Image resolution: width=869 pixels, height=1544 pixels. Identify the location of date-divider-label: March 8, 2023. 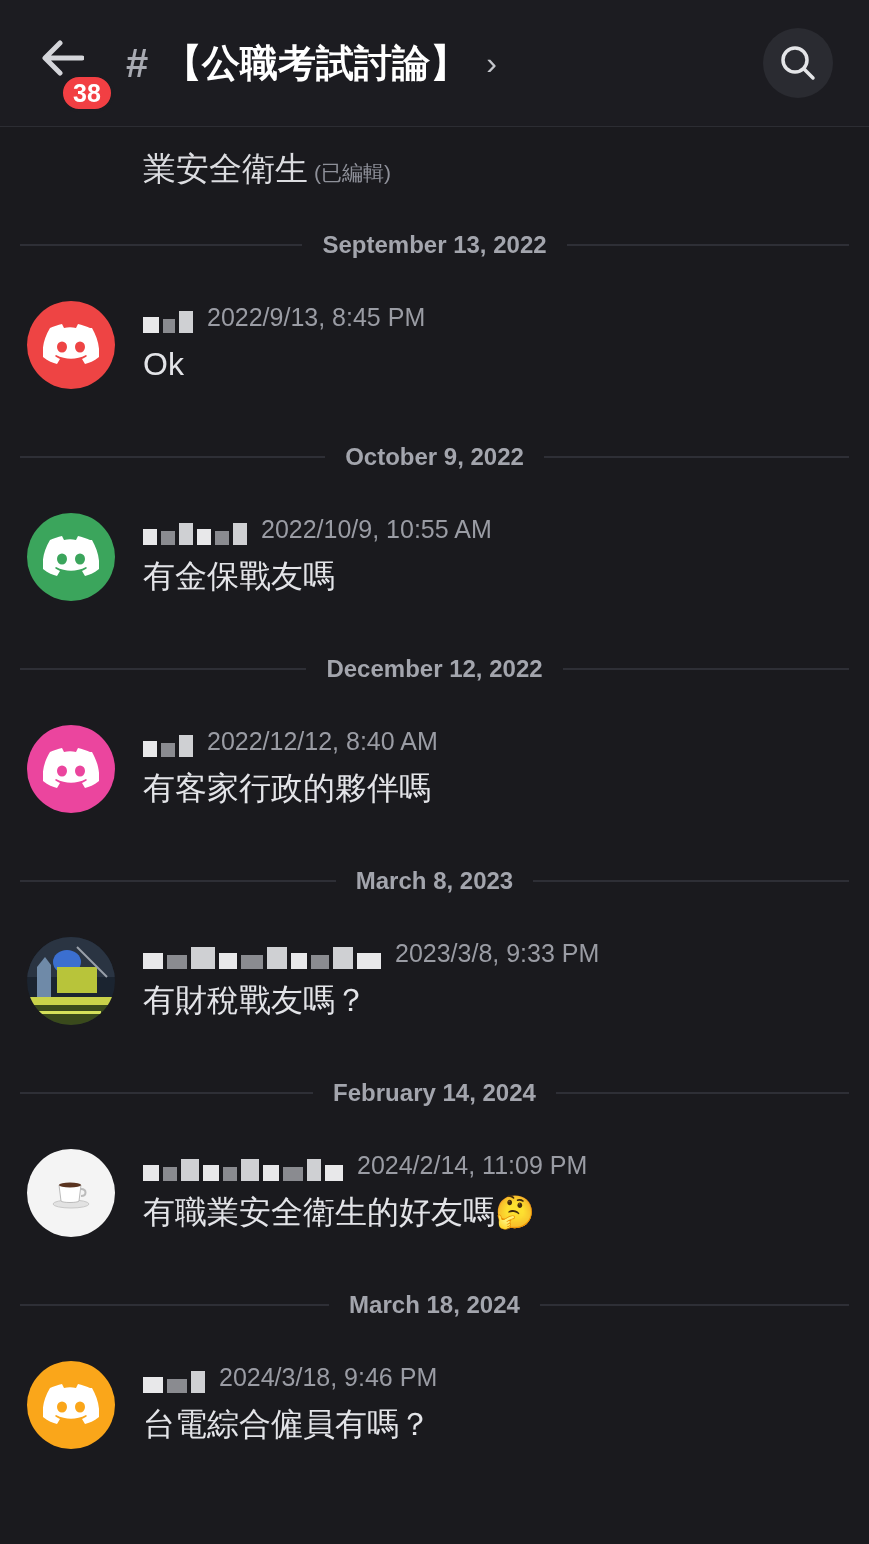
(434, 881).